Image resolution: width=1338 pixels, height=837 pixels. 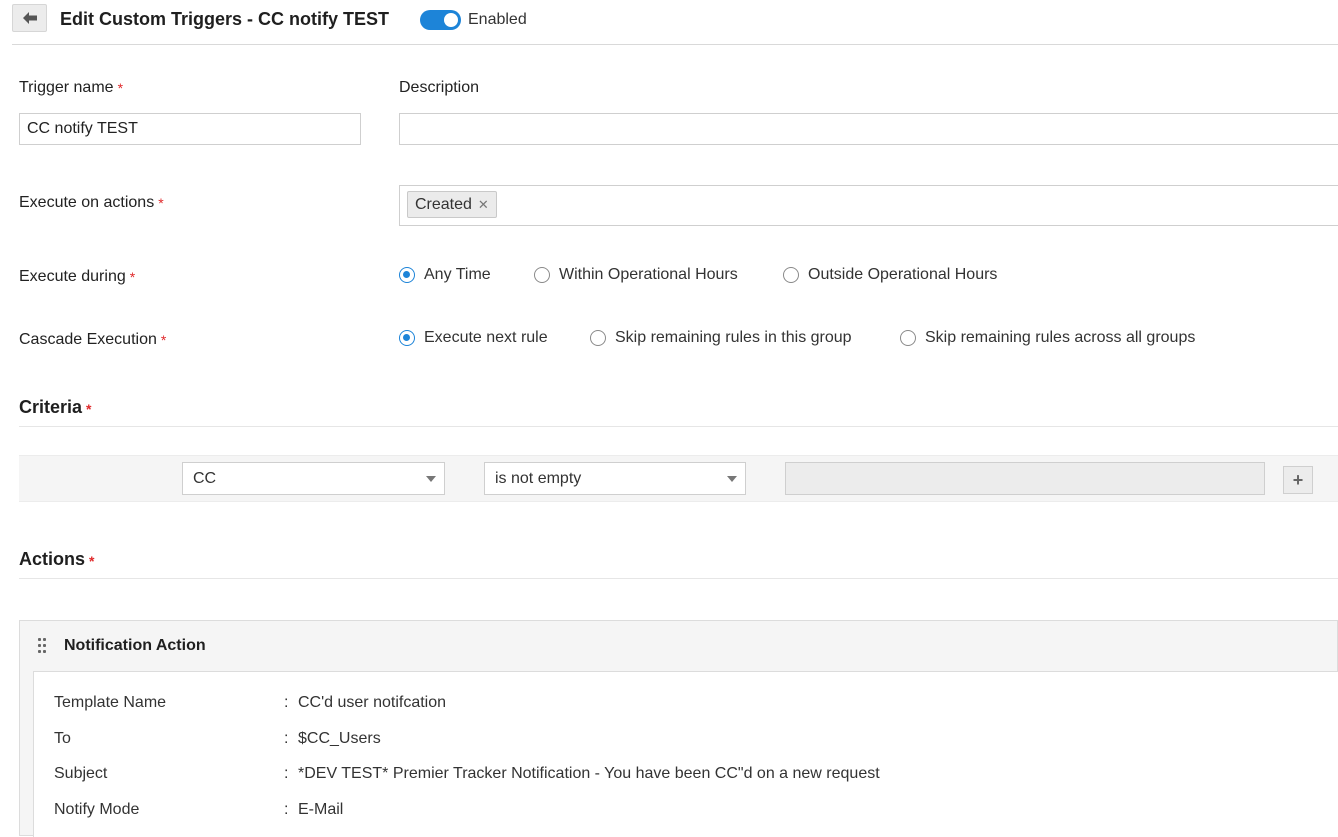 I want to click on radio-outside-operational-hours: Outside Operational Hours, so click(x=890, y=275).